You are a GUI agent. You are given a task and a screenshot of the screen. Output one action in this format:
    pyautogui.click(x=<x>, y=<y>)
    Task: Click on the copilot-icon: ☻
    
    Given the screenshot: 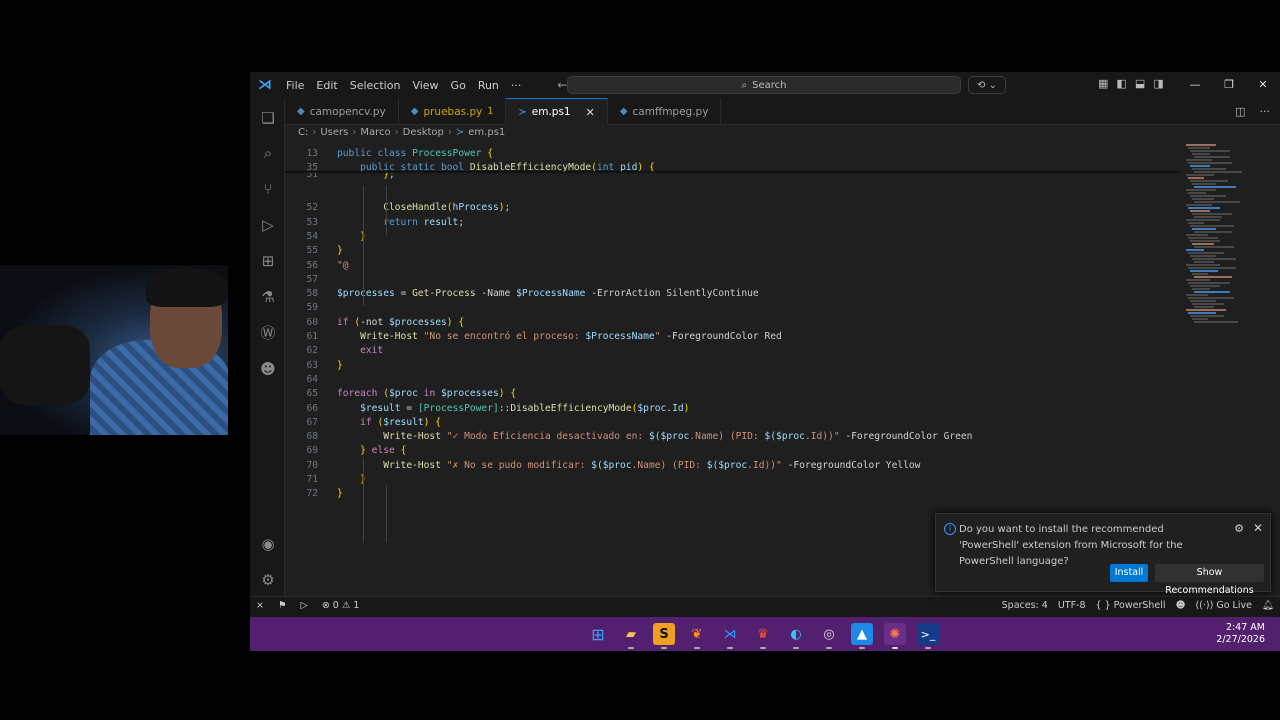 What is the action you would take?
    pyautogui.click(x=268, y=369)
    